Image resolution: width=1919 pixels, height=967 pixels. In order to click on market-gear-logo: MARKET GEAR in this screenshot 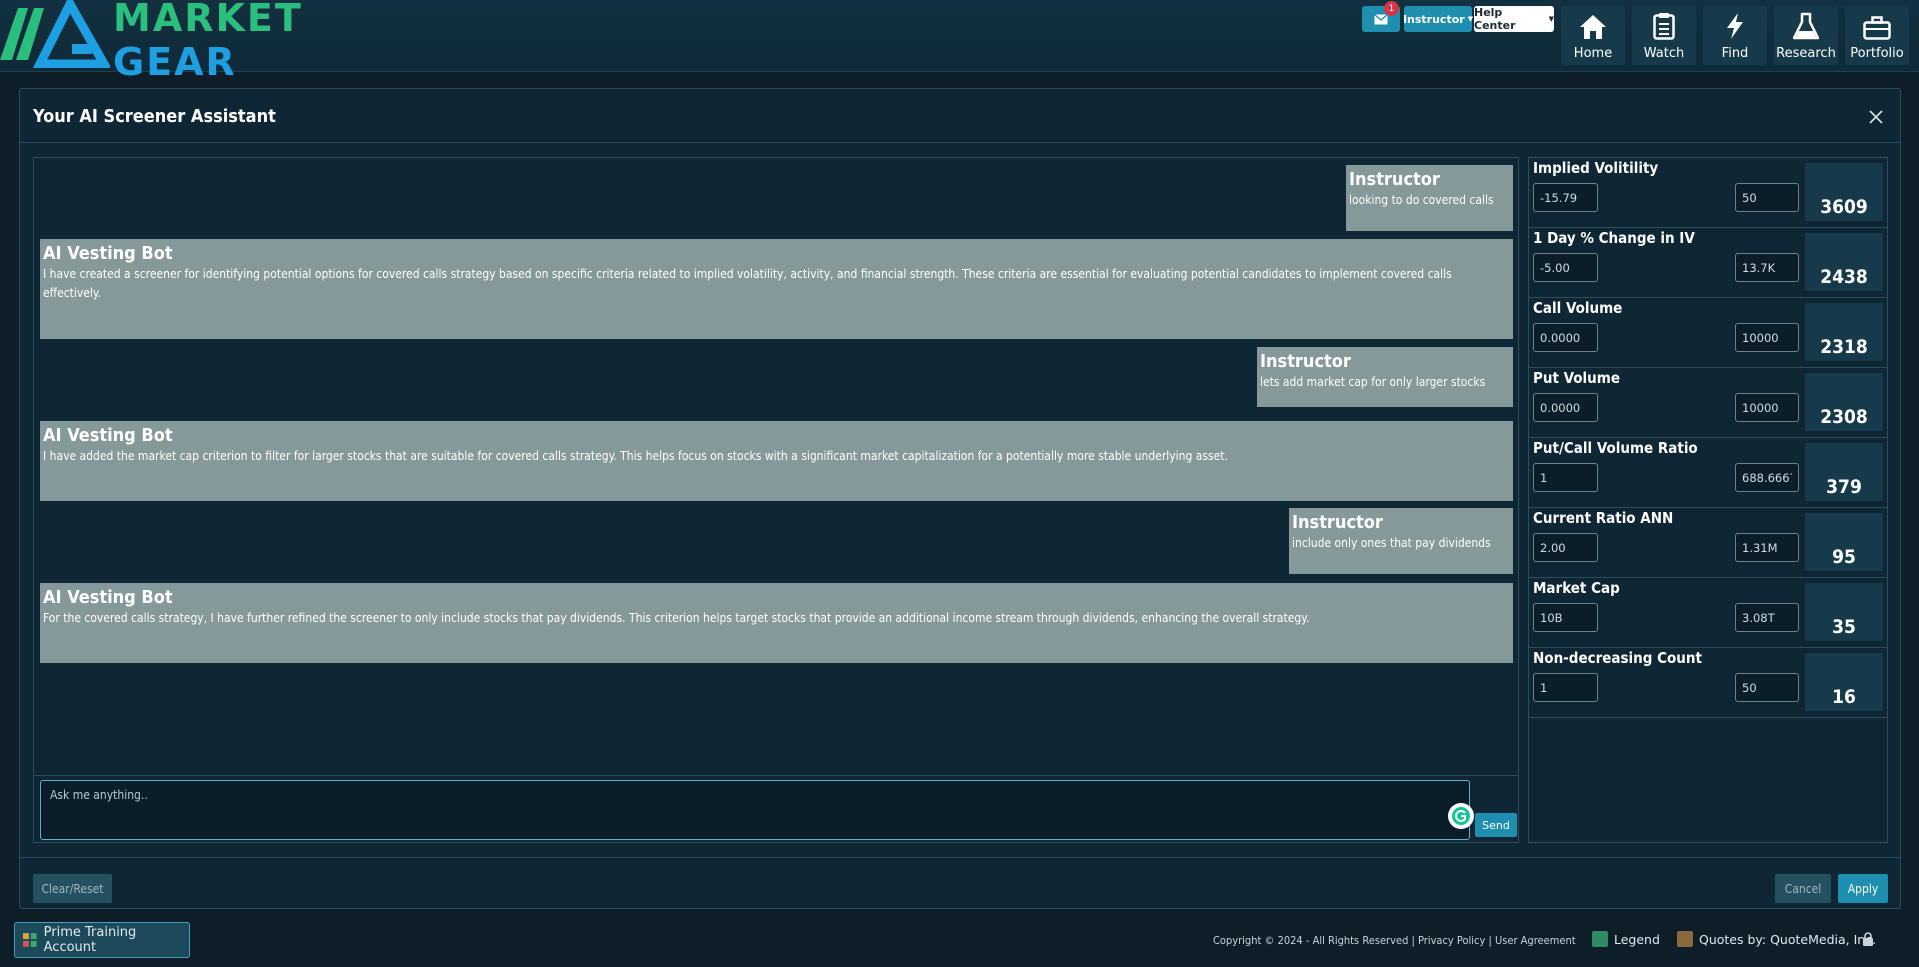, I will do `click(210, 42)`.